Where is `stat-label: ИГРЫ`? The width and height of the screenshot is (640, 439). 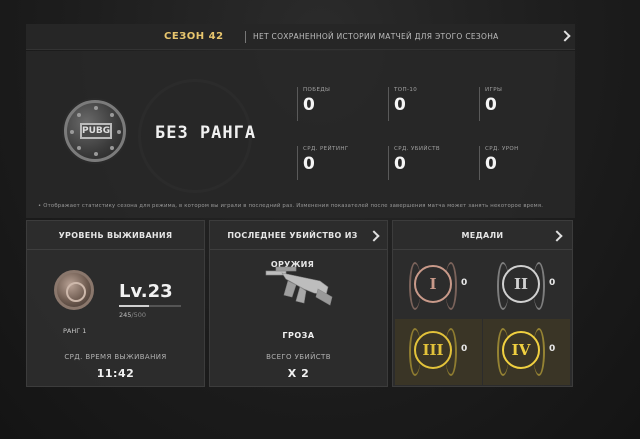
stat-label: ИГРЫ is located at coordinates (494, 90).